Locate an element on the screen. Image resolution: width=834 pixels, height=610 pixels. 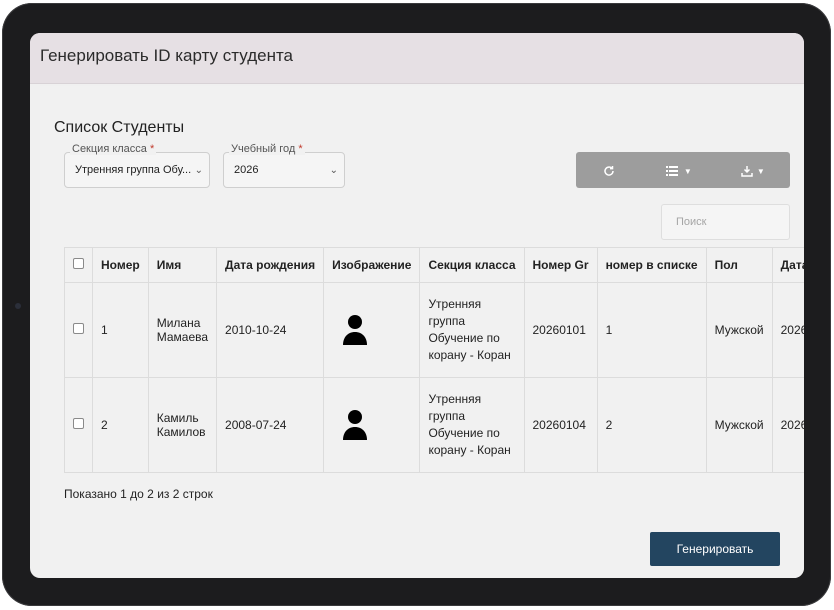
section-select: Утренняя группа Обу... ⌄ is located at coordinates (137, 170).